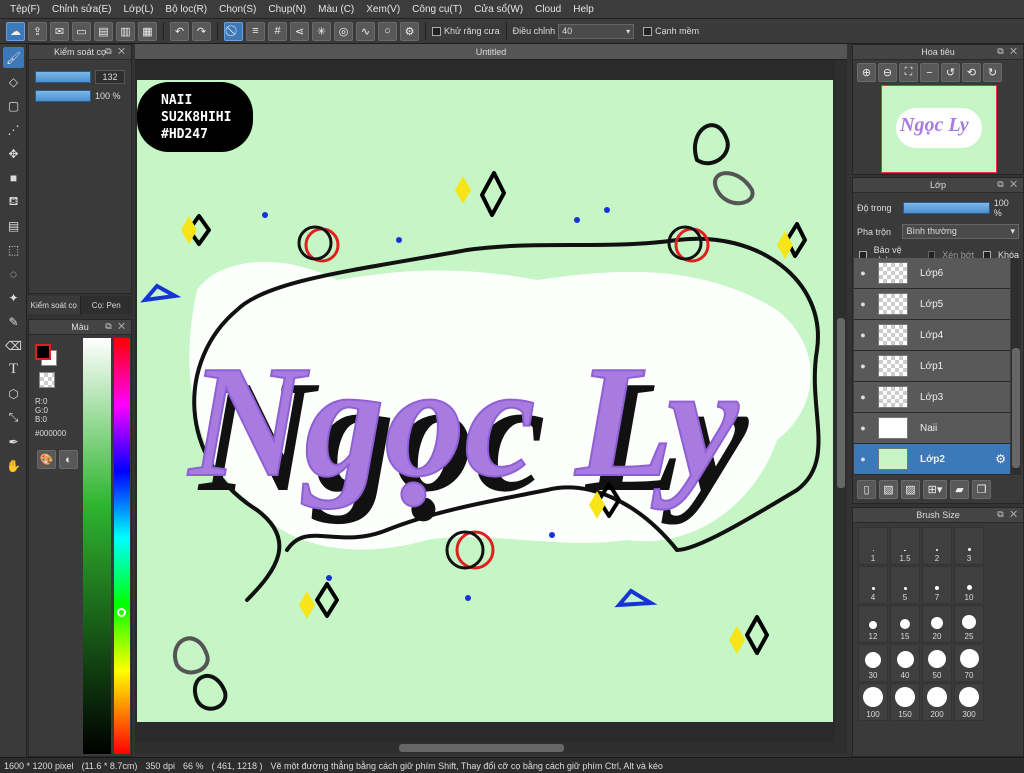 The image size is (1024, 773). What do you see at coordinates (873, 663) in the screenshot?
I see `brush-size-option: 30` at bounding box center [873, 663].